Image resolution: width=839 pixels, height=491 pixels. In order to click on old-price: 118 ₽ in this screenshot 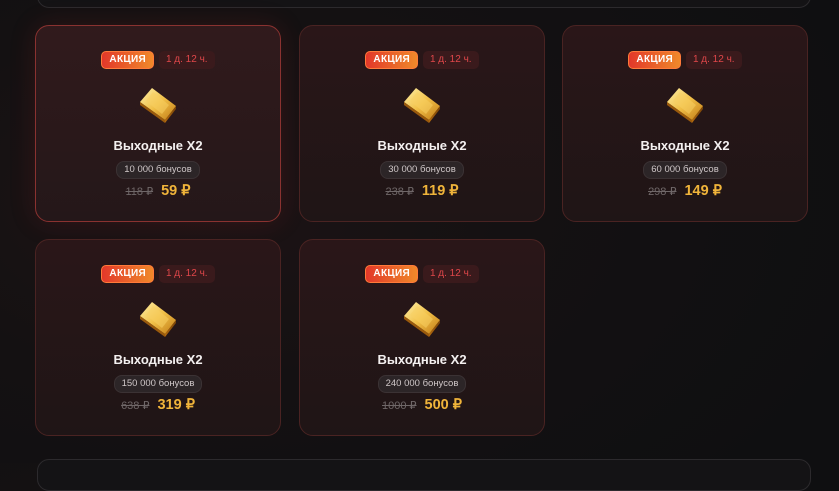, I will do `click(139, 192)`.